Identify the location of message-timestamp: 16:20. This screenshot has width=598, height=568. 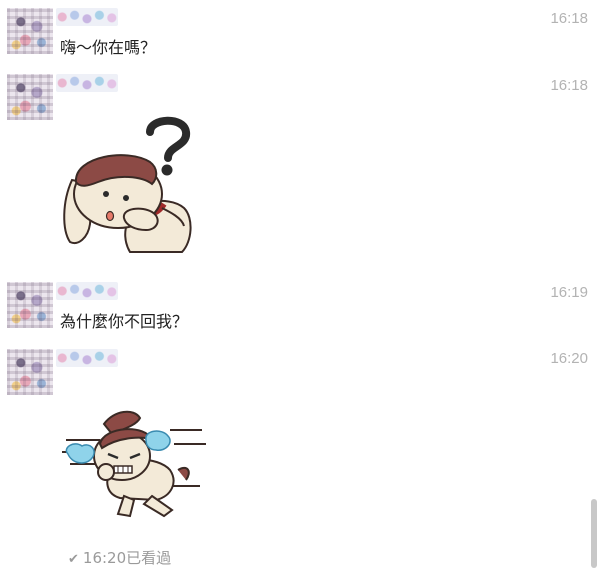
(569, 358).